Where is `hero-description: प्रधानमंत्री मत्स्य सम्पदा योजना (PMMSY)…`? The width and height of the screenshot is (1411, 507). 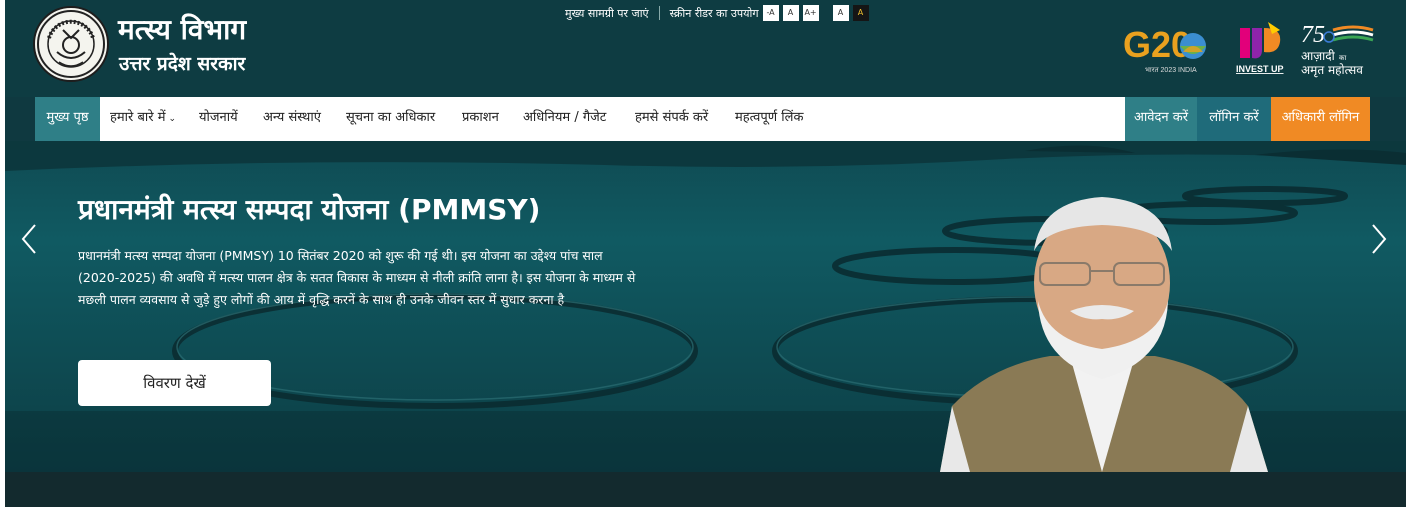 hero-description: प्रधानमंत्री मत्स्य सम्पदा योजना (PMMSY)… is located at coordinates (357, 277).